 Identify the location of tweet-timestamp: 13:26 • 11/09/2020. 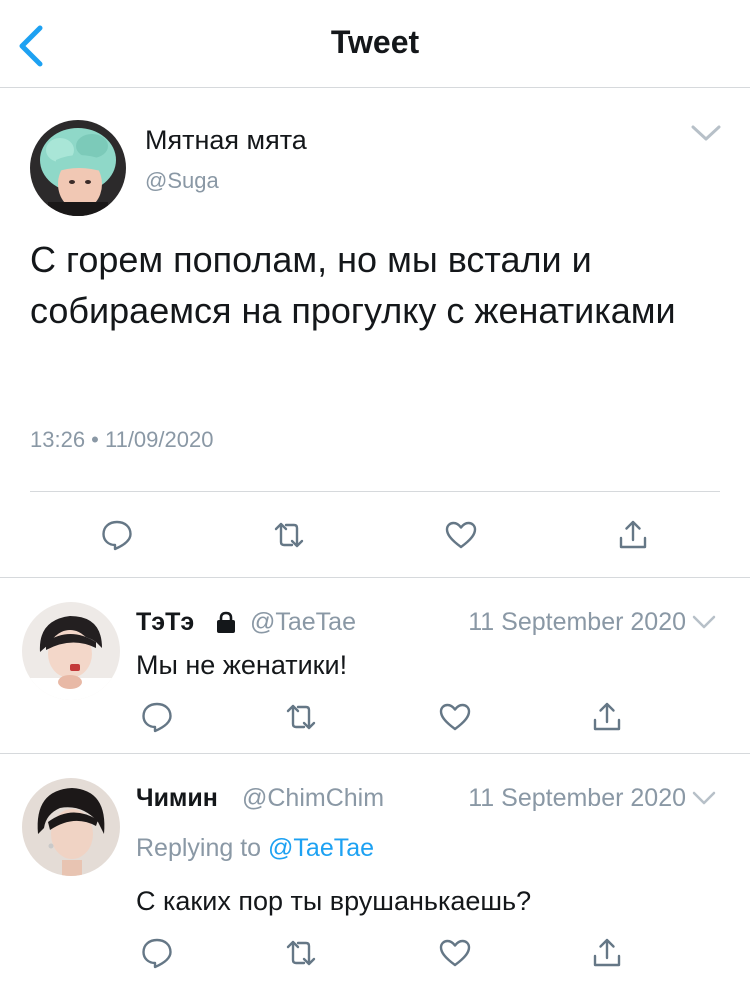
(122, 439).